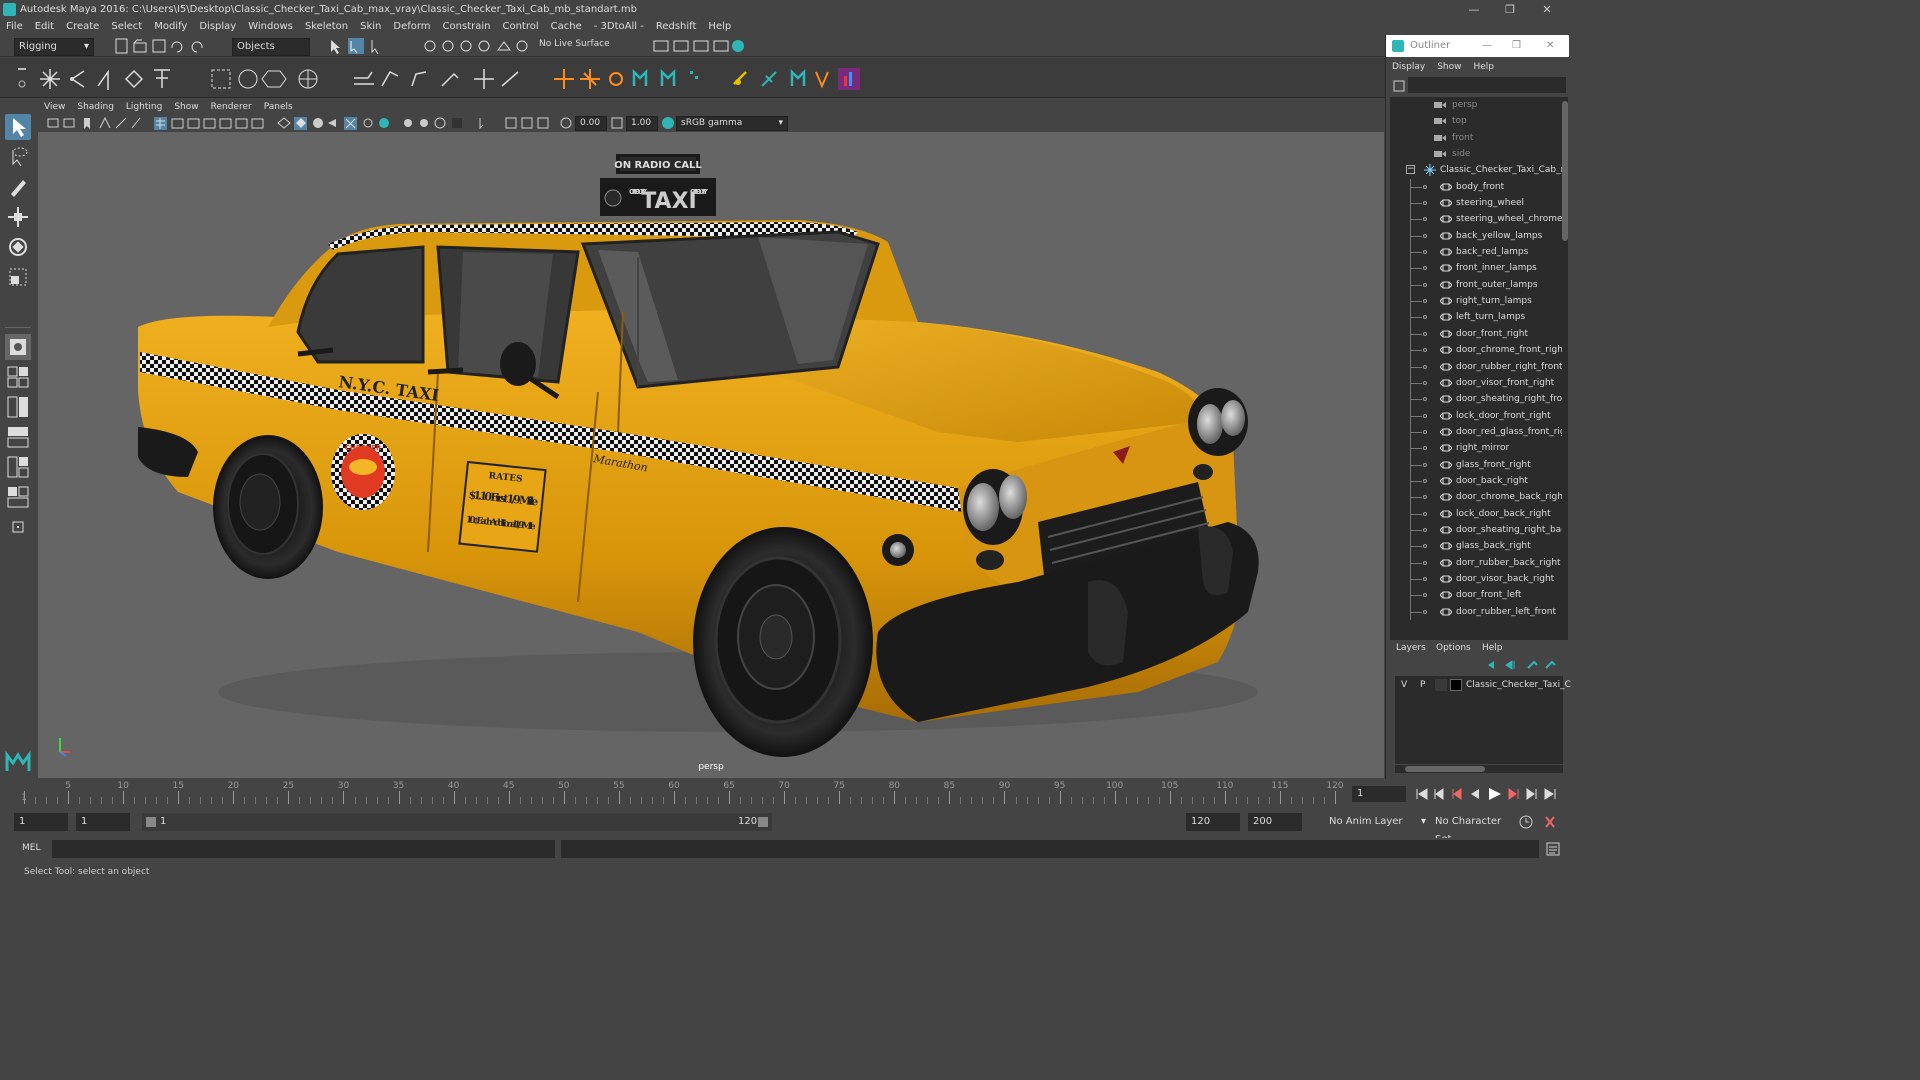 The height and width of the screenshot is (1080, 1920). What do you see at coordinates (411, 27) in the screenshot?
I see `menu-deform: Deform` at bounding box center [411, 27].